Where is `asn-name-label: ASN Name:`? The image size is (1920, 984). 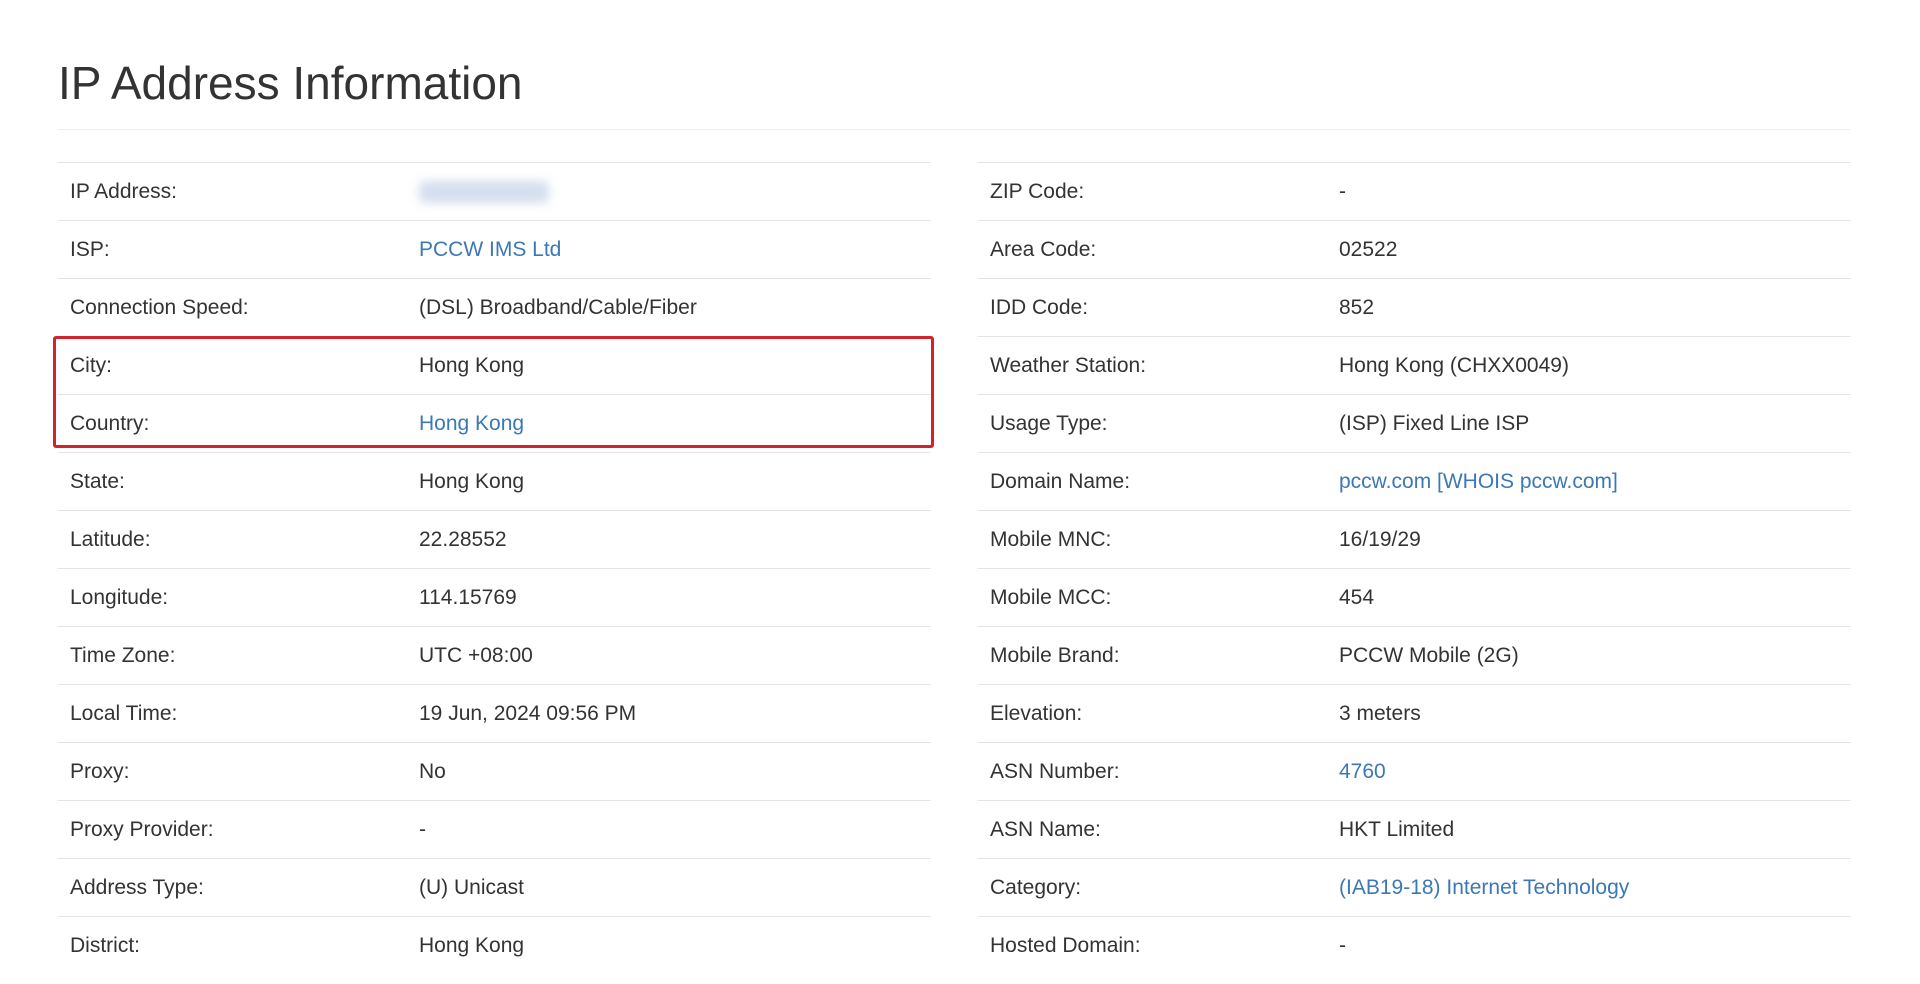 asn-name-label: ASN Name: is located at coordinates (1045, 829).